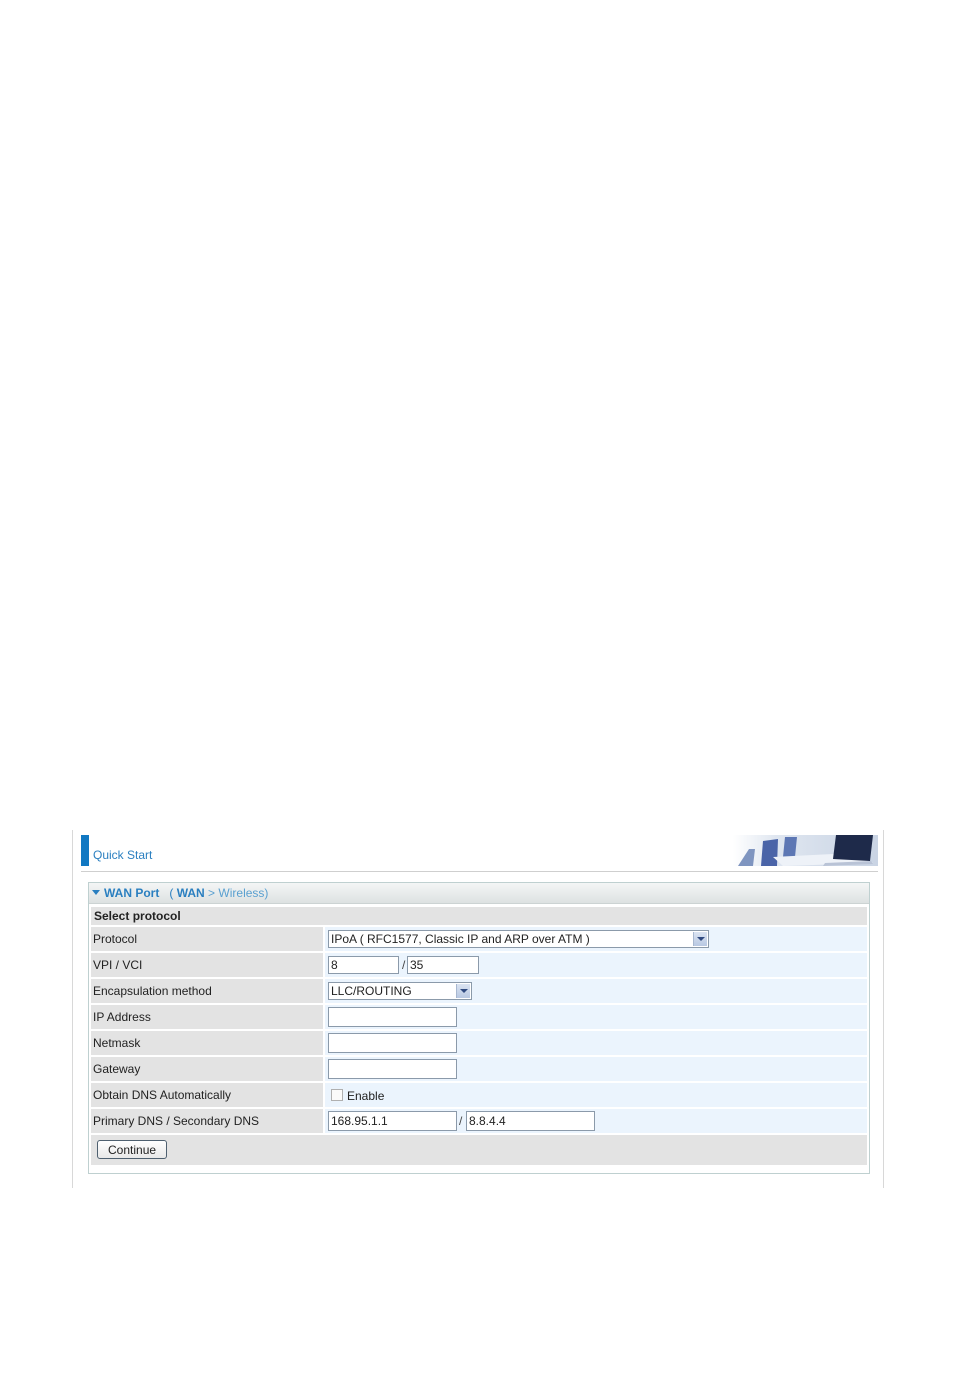  What do you see at coordinates (479, 1150) in the screenshot?
I see `button-row: Continue` at bounding box center [479, 1150].